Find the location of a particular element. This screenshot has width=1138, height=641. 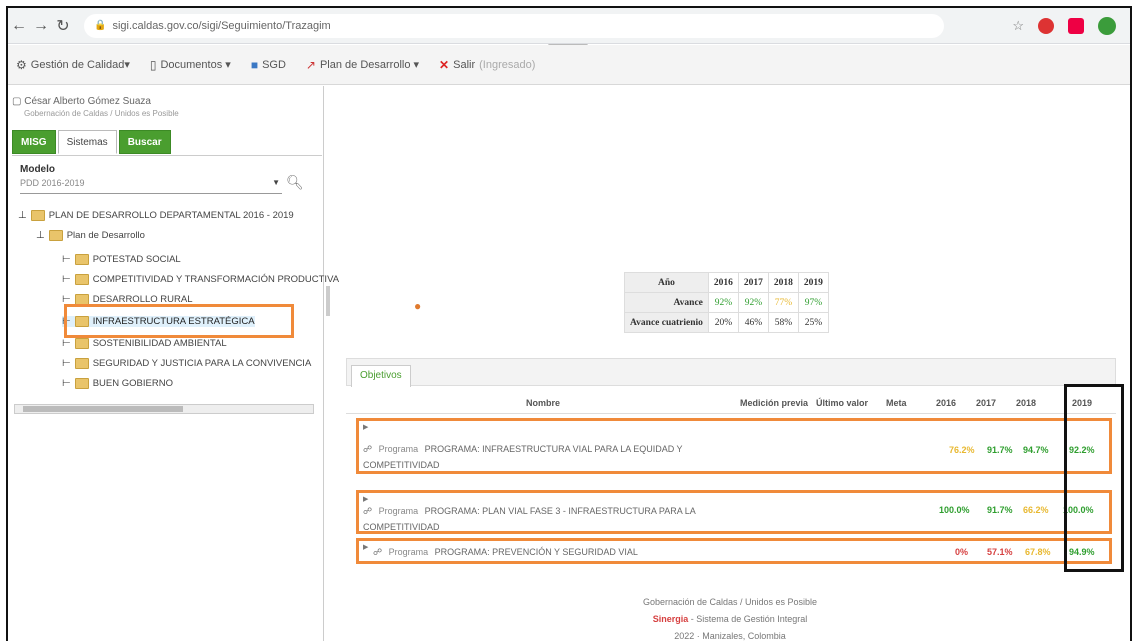

profile-avatar is located at coordinates (1107, 25).